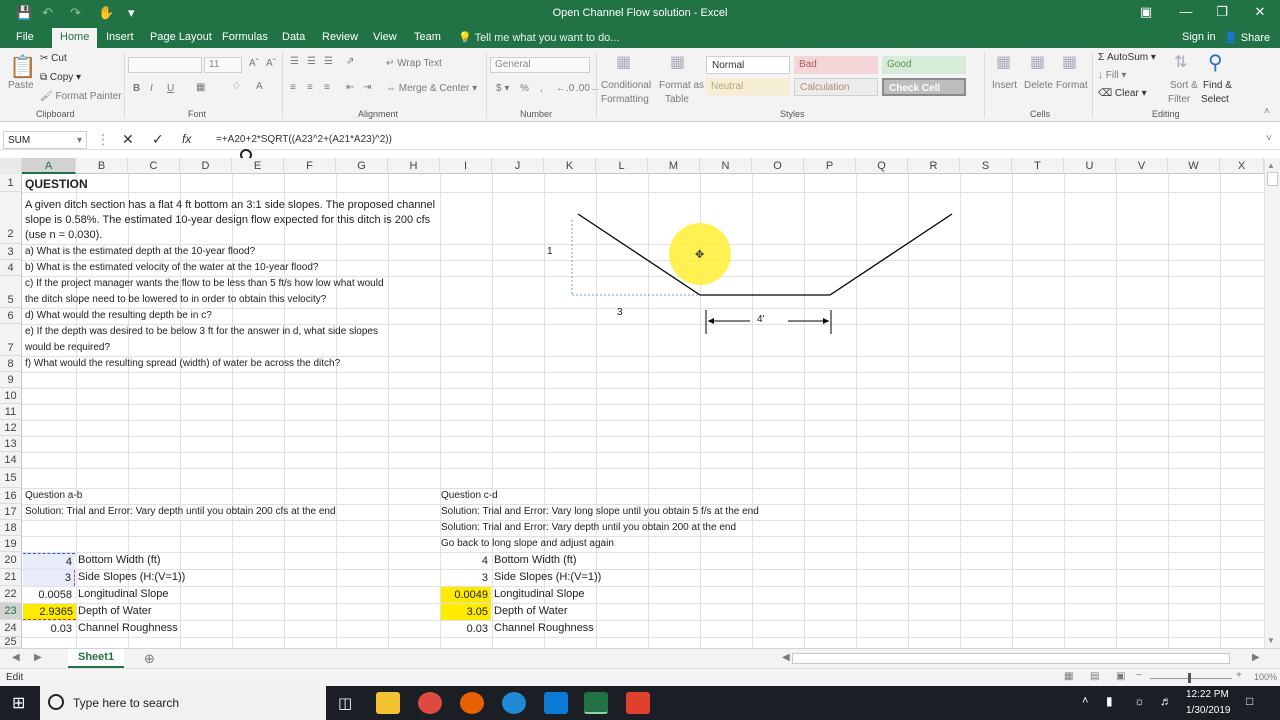 The image size is (1280, 720). I want to click on col-header-x: X, so click(1242, 166).